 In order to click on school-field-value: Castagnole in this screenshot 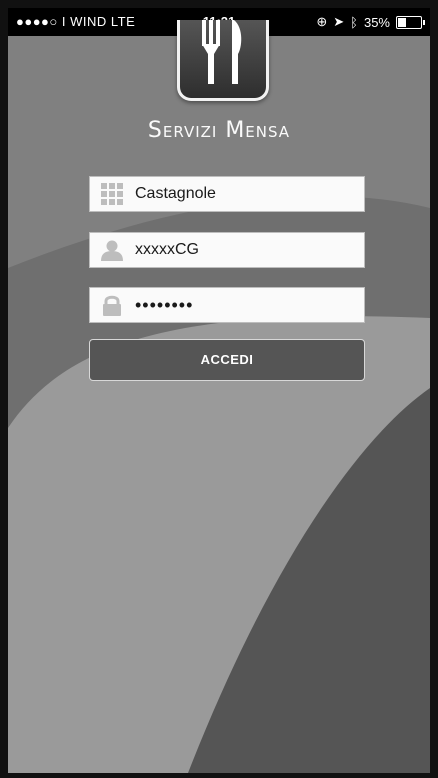, I will do `click(175, 193)`.